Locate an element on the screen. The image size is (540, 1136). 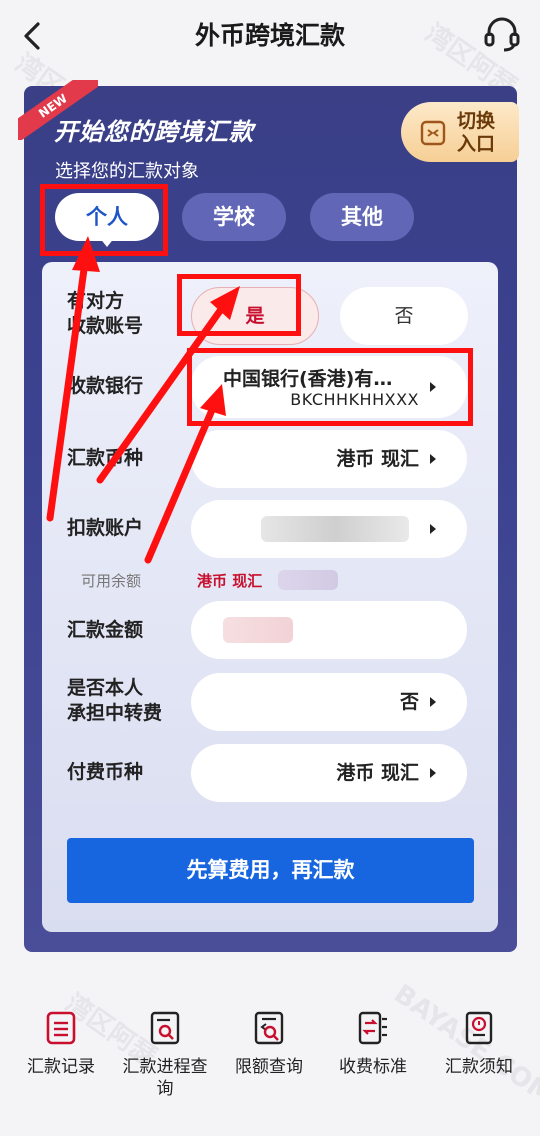
nav-notice: 汇款须知 is located at coordinates (479, 1044).